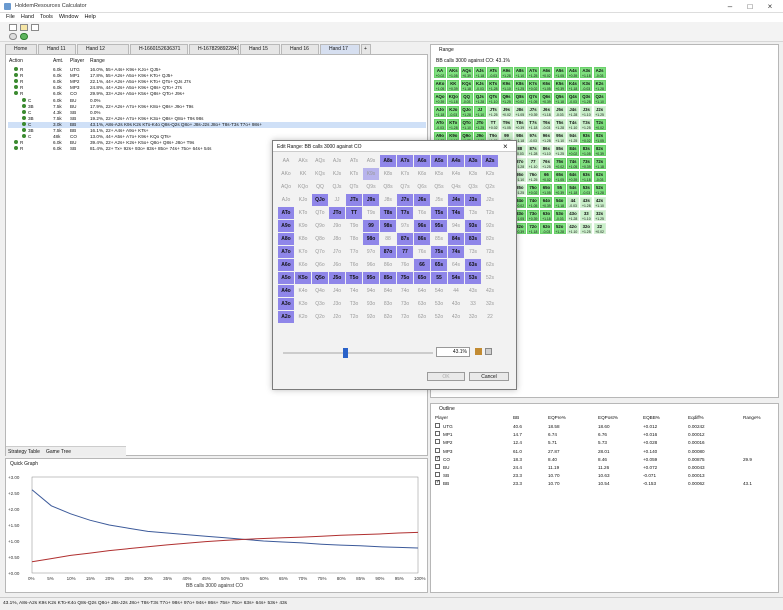  What do you see at coordinates (586, 176) in the screenshot?
I see `range-cell: 63s +1.18` at bounding box center [586, 176].